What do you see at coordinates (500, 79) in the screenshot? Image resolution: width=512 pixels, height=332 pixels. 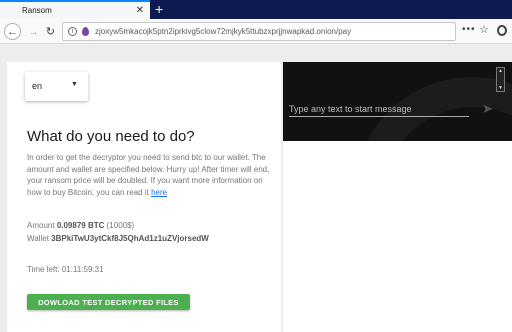 I see `chat-scrollbar: ▲ ▼` at bounding box center [500, 79].